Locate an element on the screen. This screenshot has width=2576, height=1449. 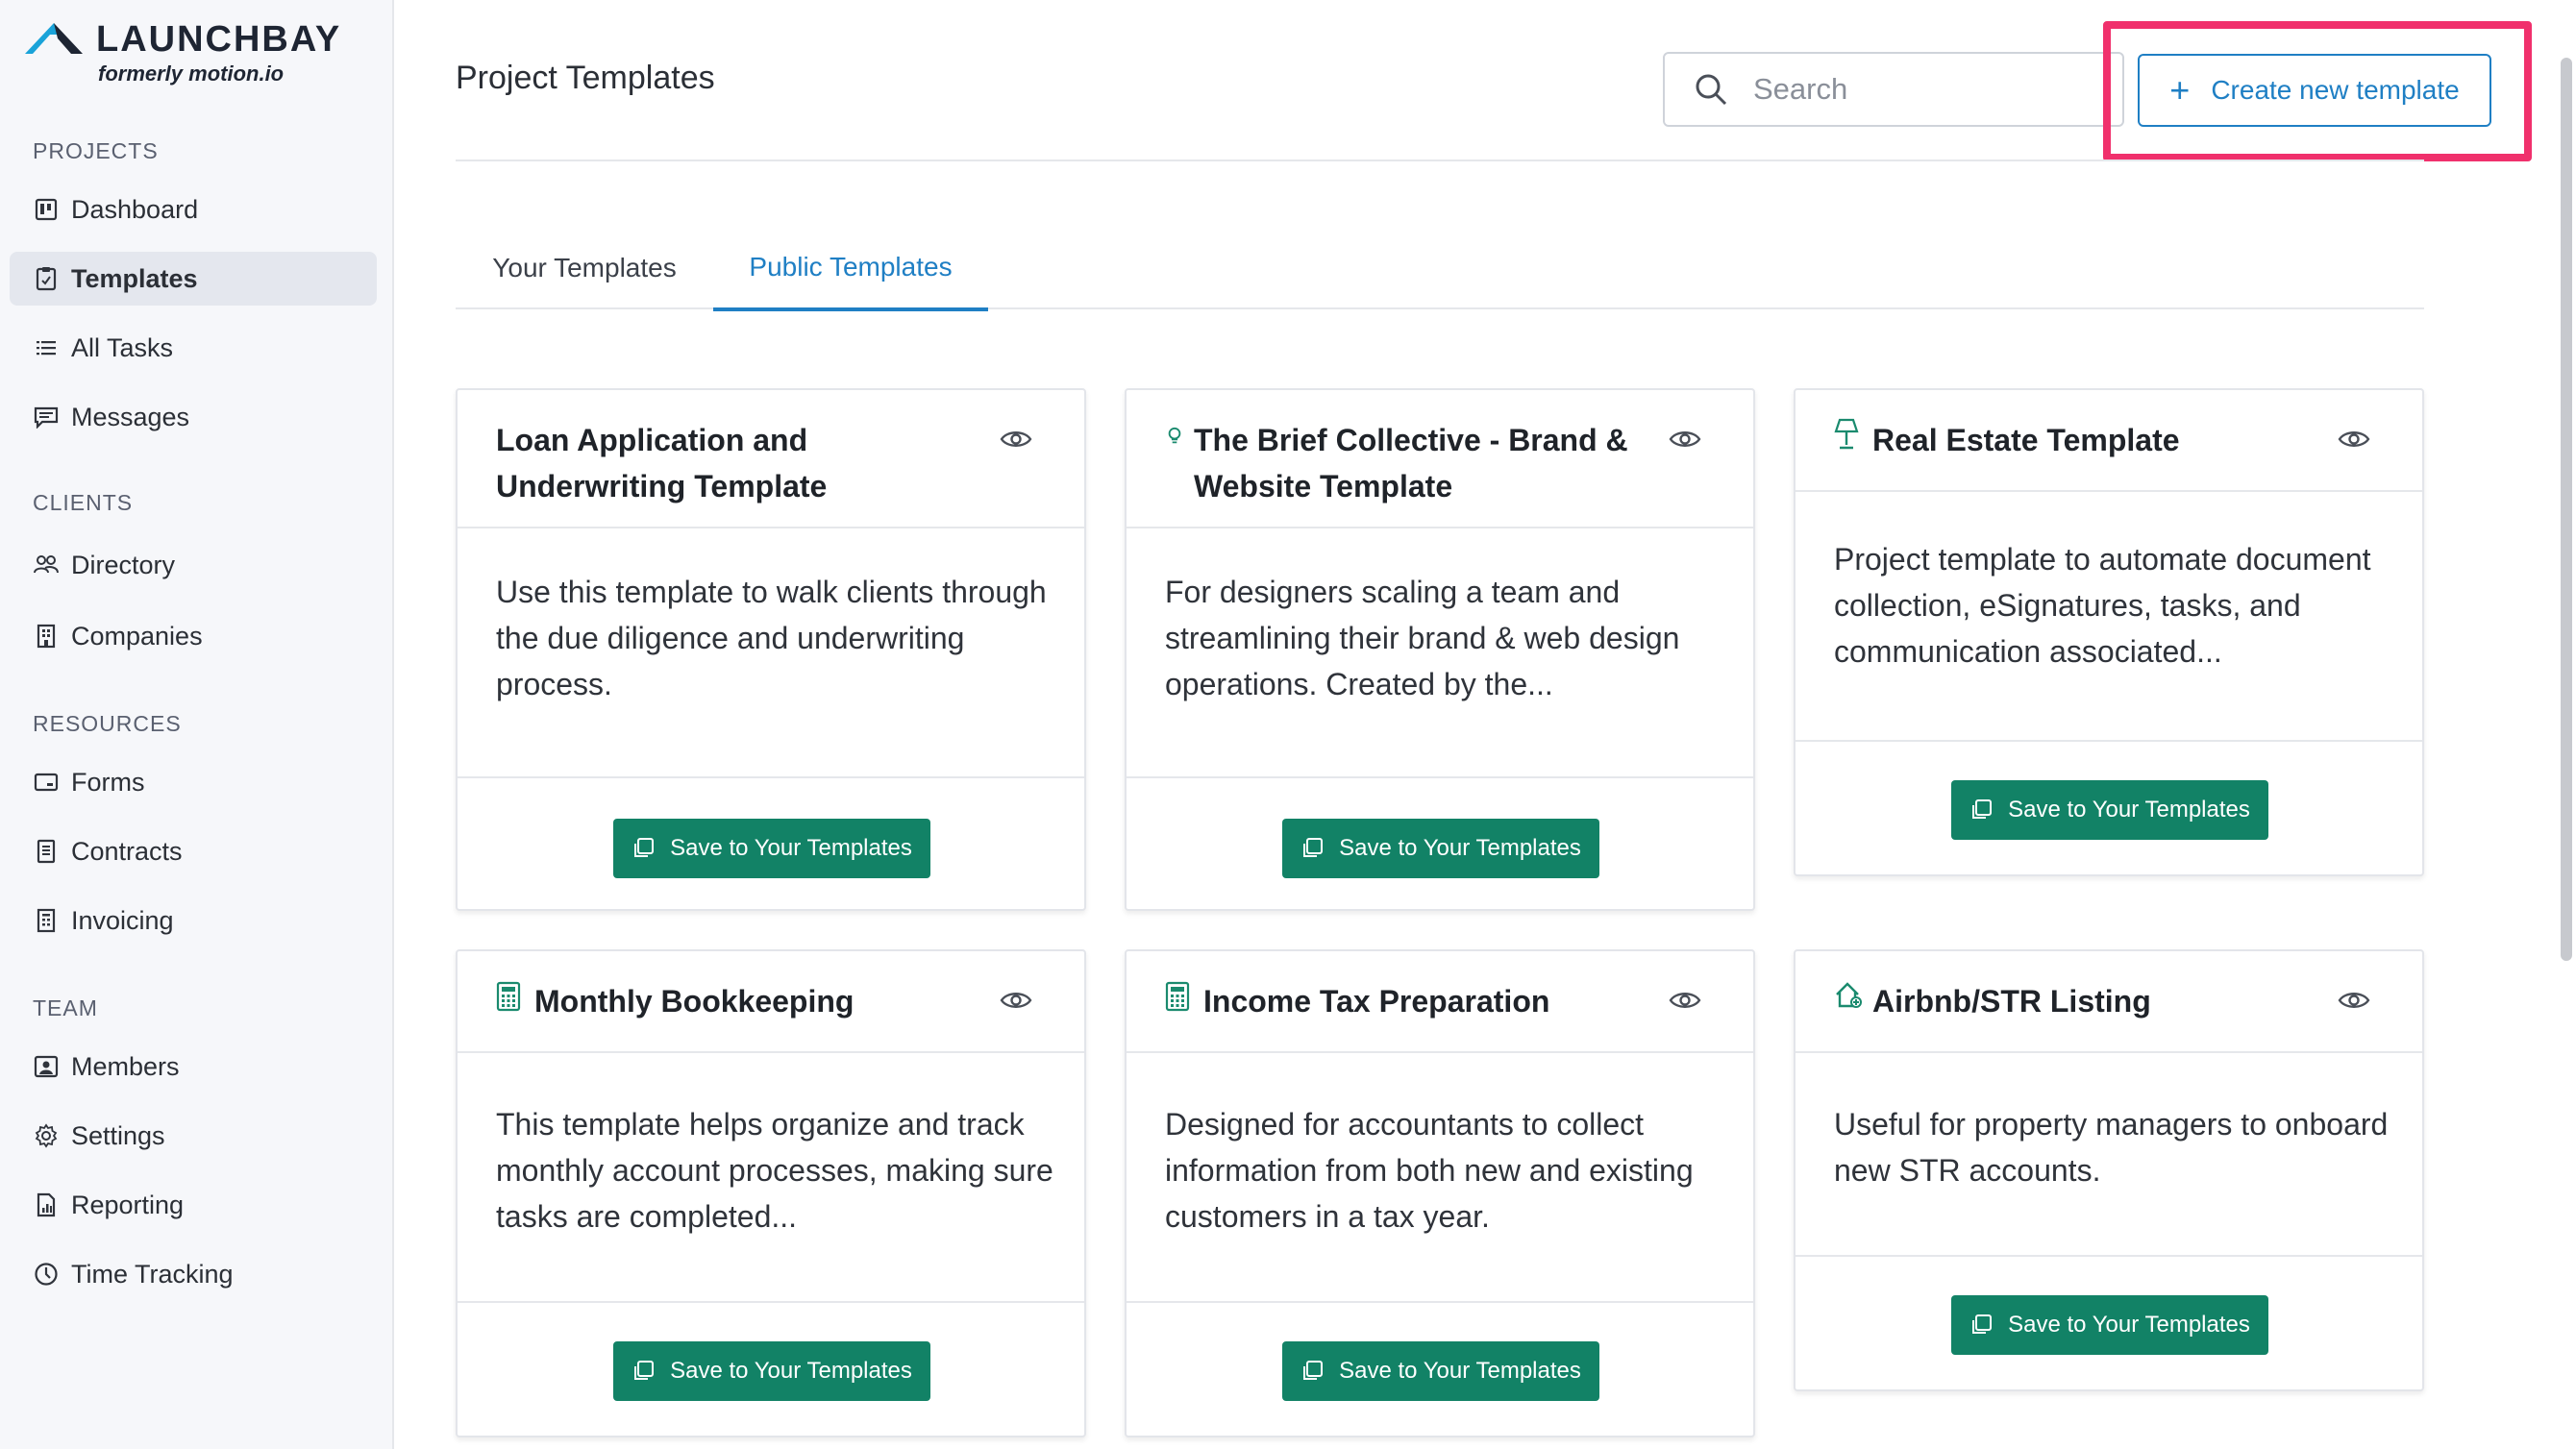
sidebar-item-directory: Directory is located at coordinates (194, 565).